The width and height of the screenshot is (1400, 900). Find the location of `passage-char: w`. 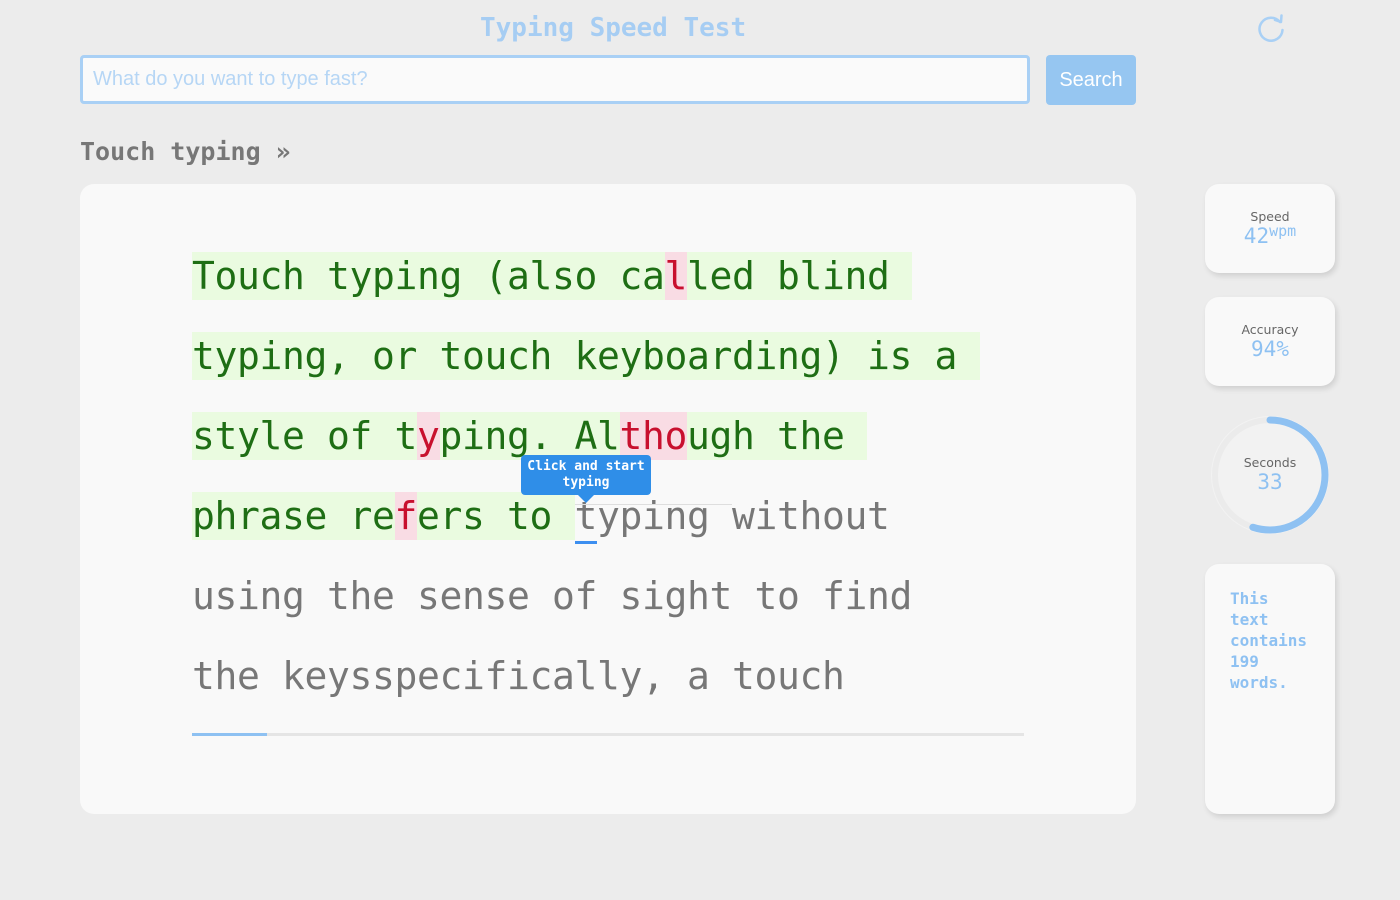

passage-char: w is located at coordinates (743, 516).